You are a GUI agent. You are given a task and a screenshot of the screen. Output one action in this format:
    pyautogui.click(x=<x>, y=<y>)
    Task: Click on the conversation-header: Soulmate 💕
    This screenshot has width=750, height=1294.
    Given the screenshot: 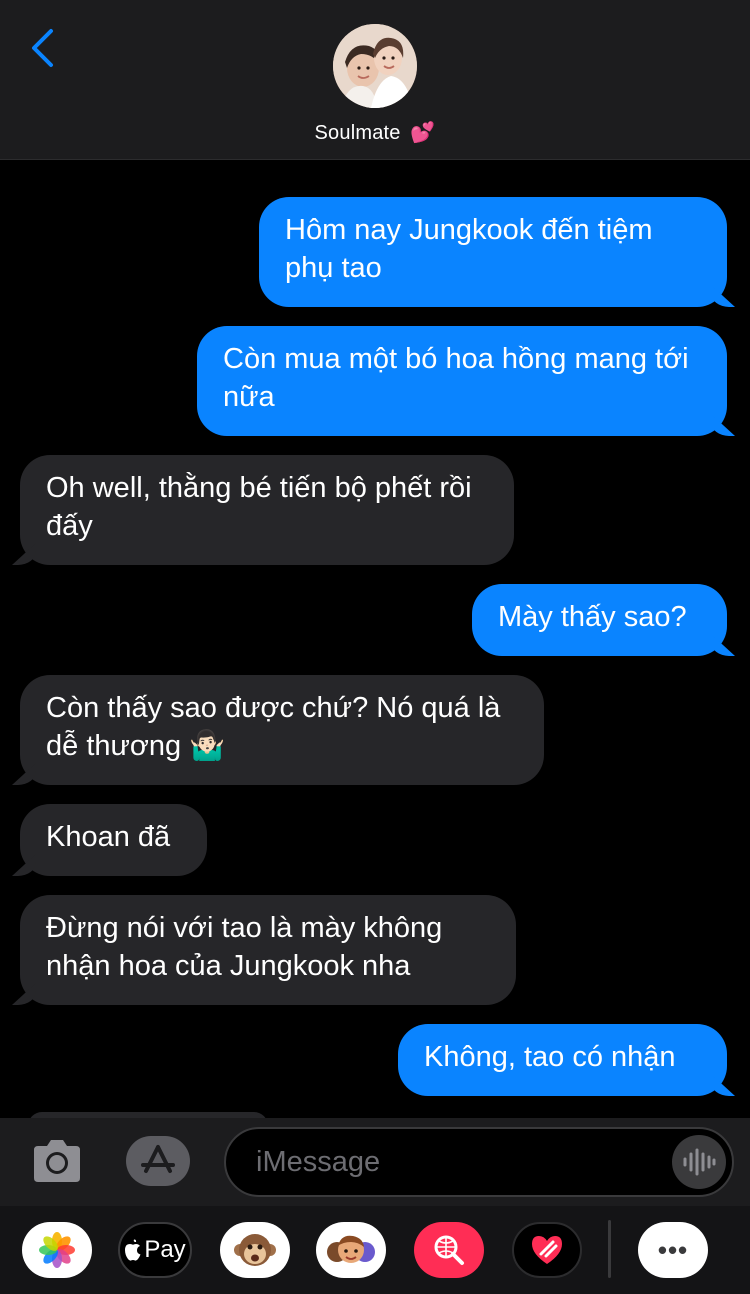 What is the action you would take?
    pyautogui.click(x=375, y=80)
    